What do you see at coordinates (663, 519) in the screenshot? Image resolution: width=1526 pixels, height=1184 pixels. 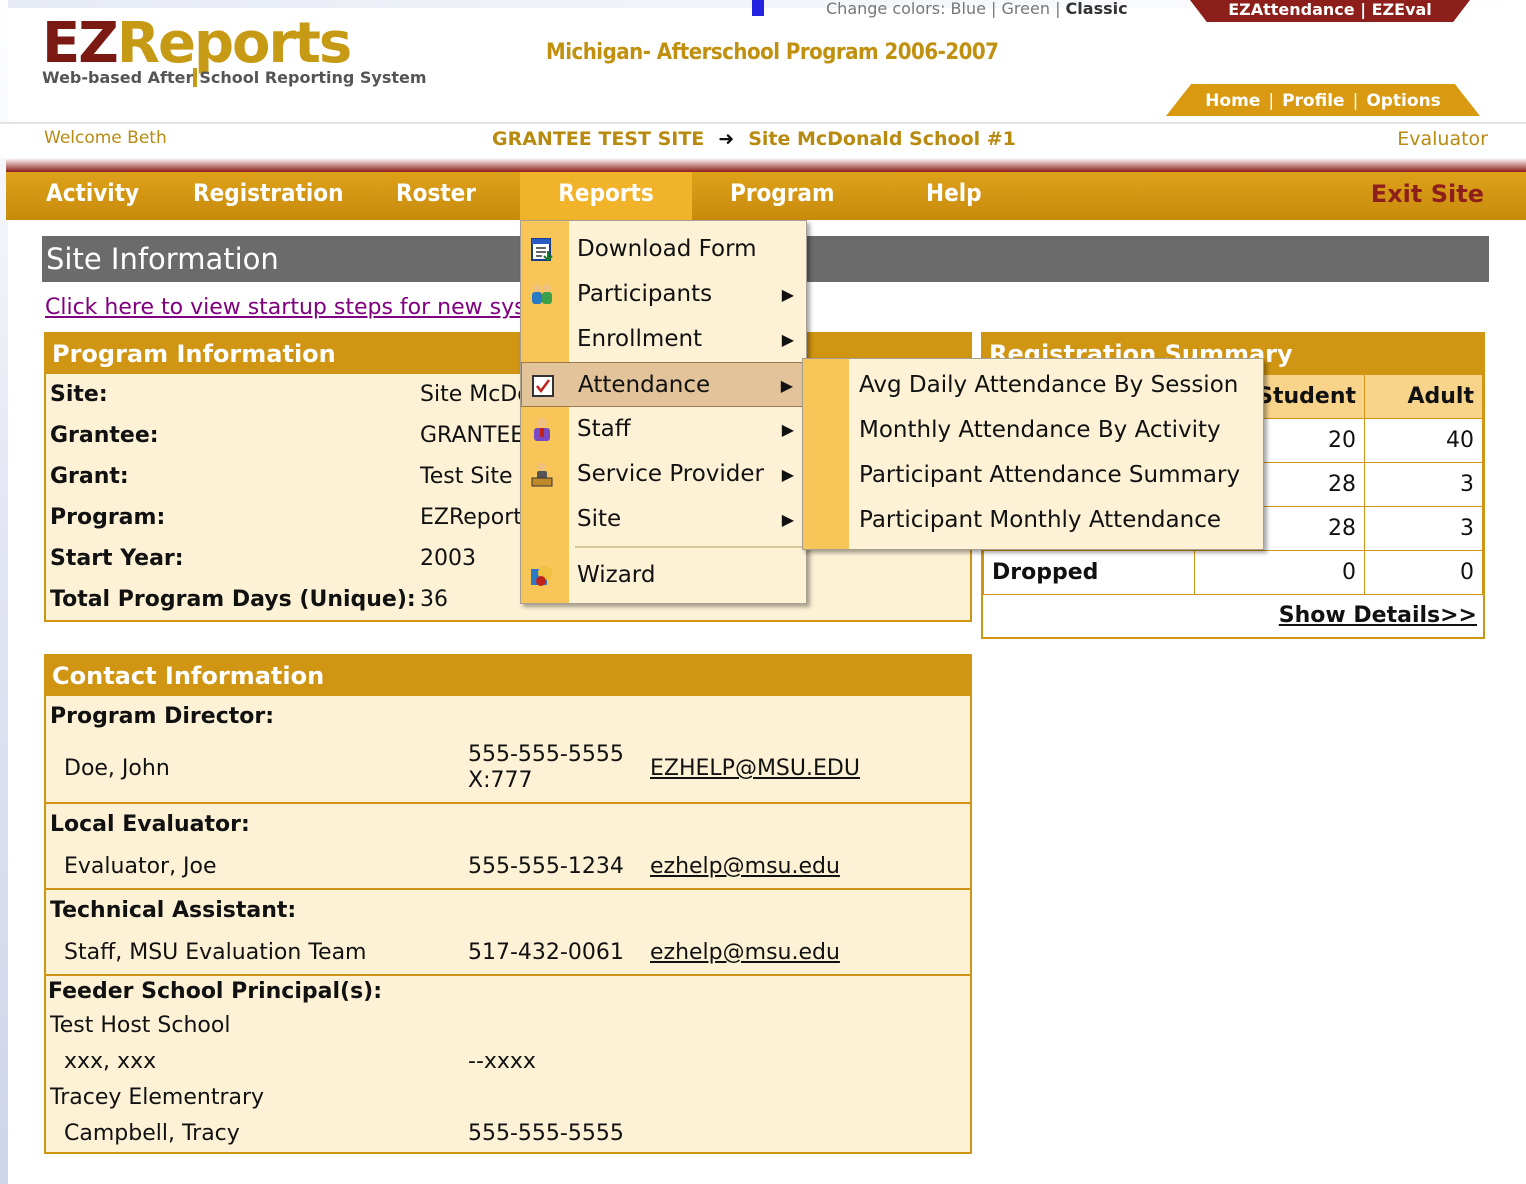 I see `menu-item-site: Site ▶` at bounding box center [663, 519].